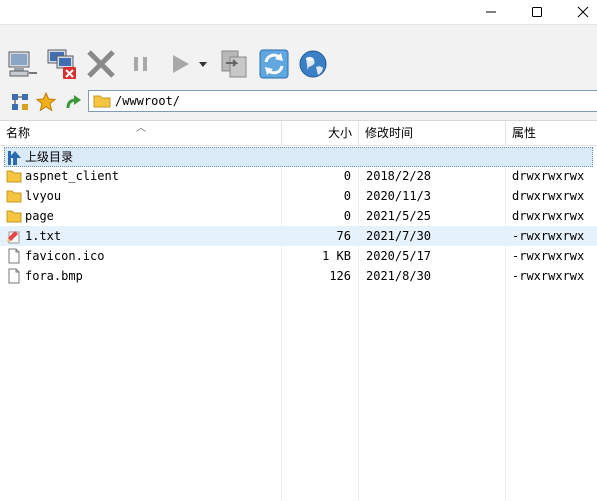  I want to click on file-row: favicon.ico 1 KB 2020/5/17 -rwxrwxrwx, so click(298, 256).